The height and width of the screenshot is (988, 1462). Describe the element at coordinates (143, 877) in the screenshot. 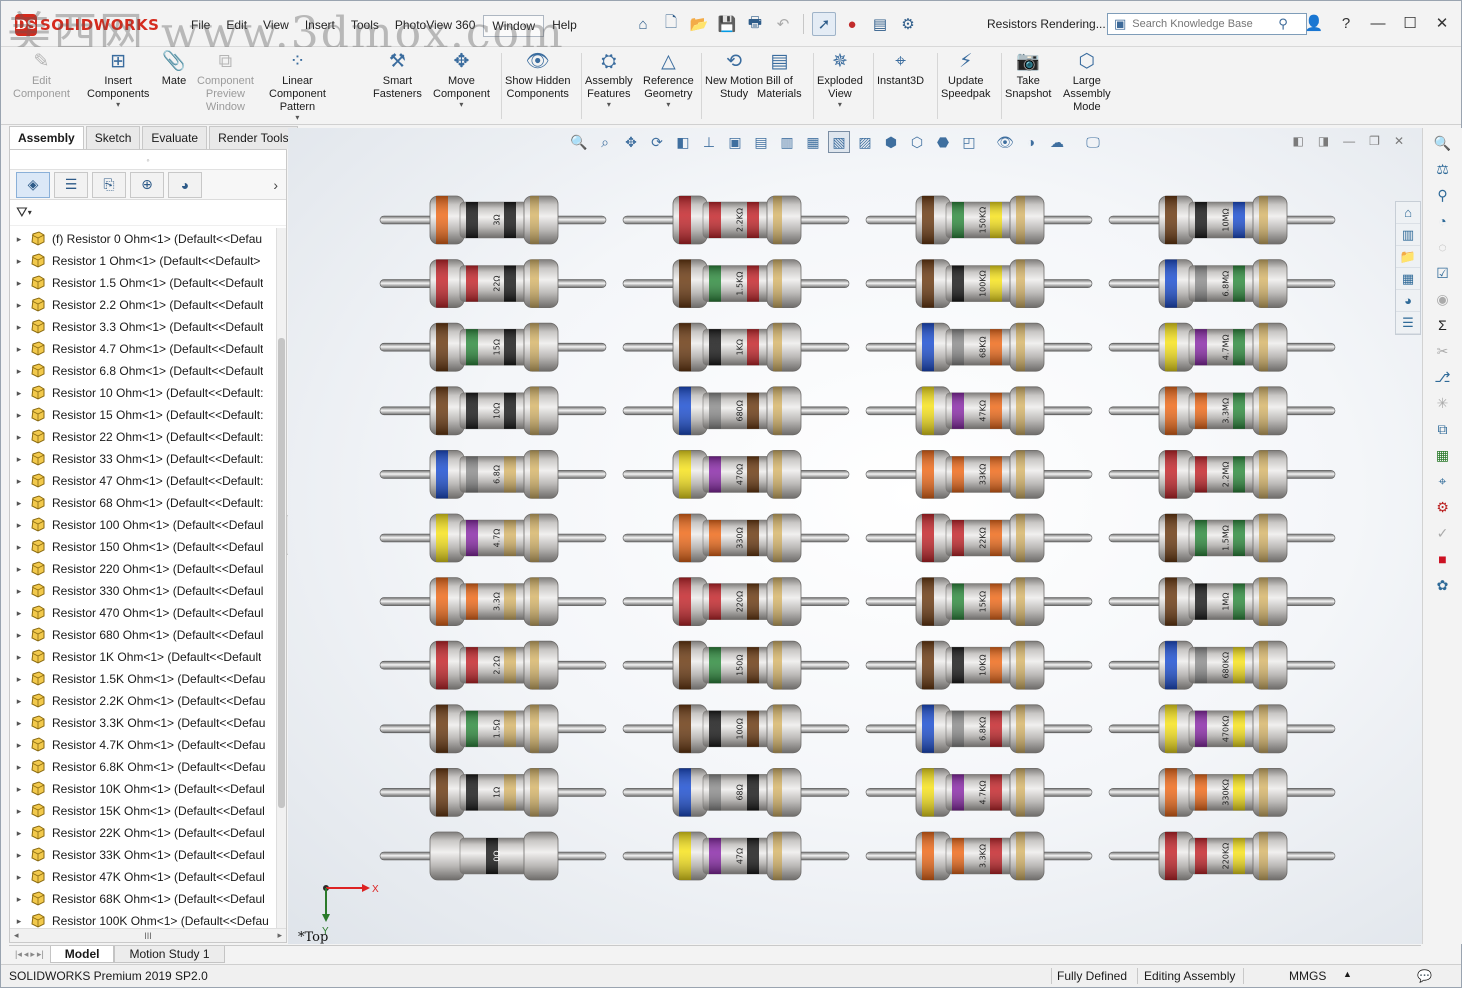

I see `tree-item: ▸ Resistor 47K Ohm<1> (Default<<Defaul` at that location.